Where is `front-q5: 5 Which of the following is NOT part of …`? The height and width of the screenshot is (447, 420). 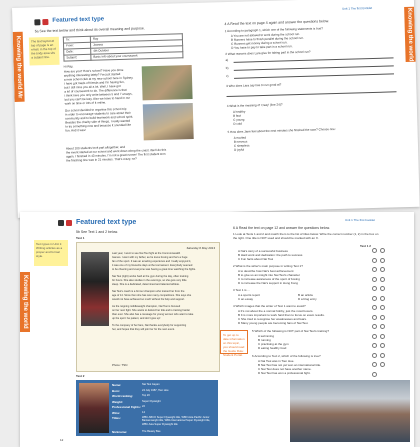 front-q5: 5 Which of the following is NOT part of … is located at coordinates (290, 331).